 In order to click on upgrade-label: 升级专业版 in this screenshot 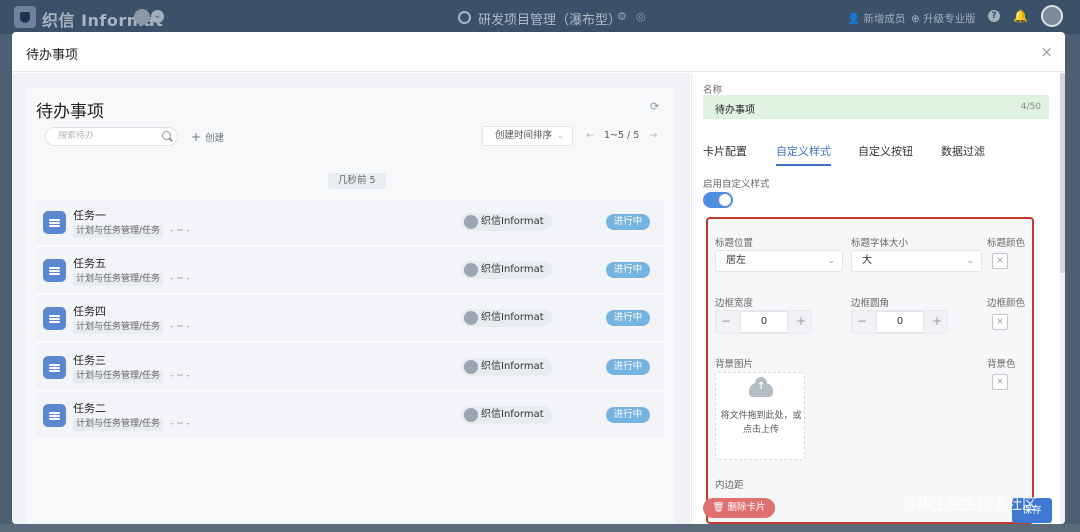, I will do `click(949, 19)`.